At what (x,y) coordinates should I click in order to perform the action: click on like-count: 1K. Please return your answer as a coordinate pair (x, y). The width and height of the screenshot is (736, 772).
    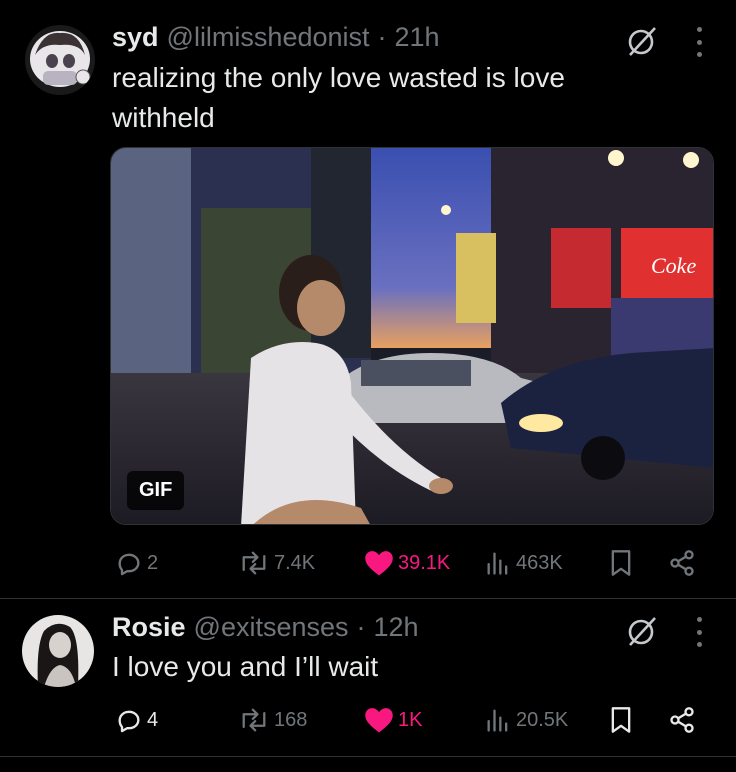
    Looking at the image, I should click on (410, 719).